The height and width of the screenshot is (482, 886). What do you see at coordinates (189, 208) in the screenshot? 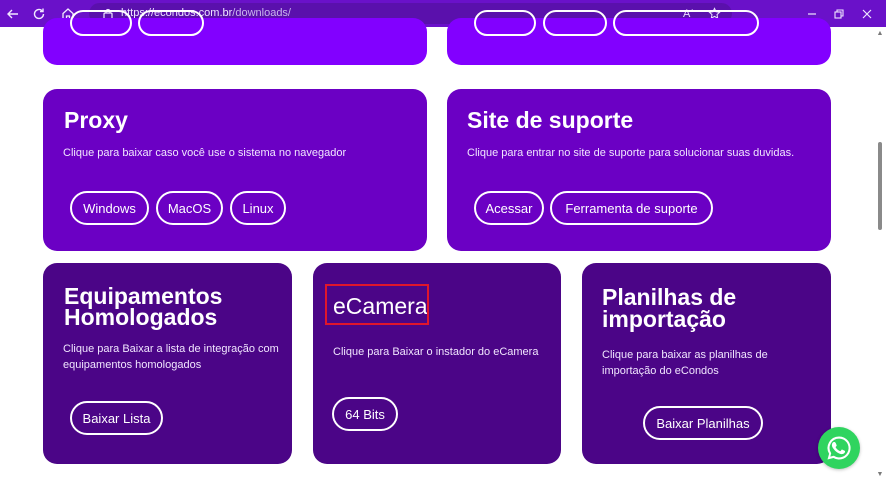
I see `macos-button: MacOS` at bounding box center [189, 208].